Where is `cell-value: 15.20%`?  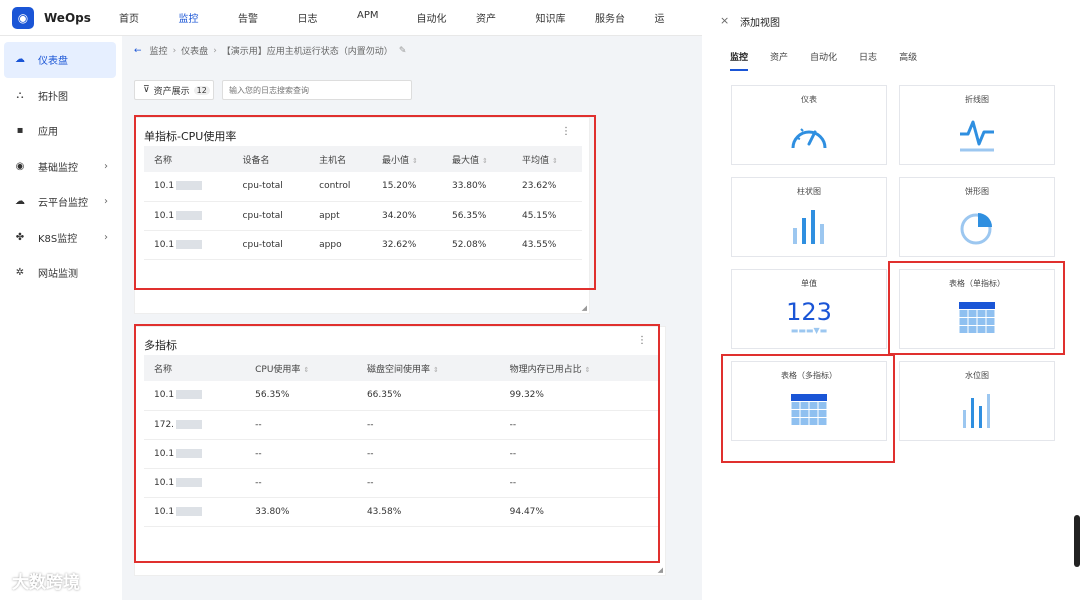 cell-value: 15.20% is located at coordinates (399, 186).